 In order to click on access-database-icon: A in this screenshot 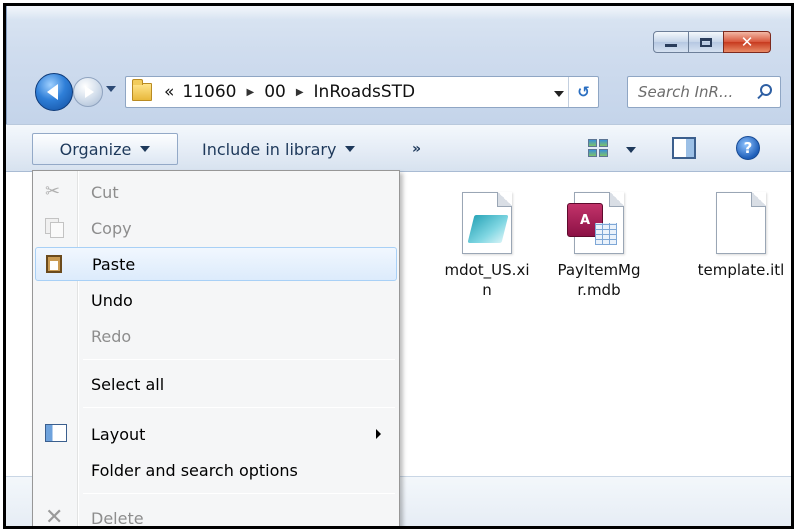, I will do `click(595, 223)`.